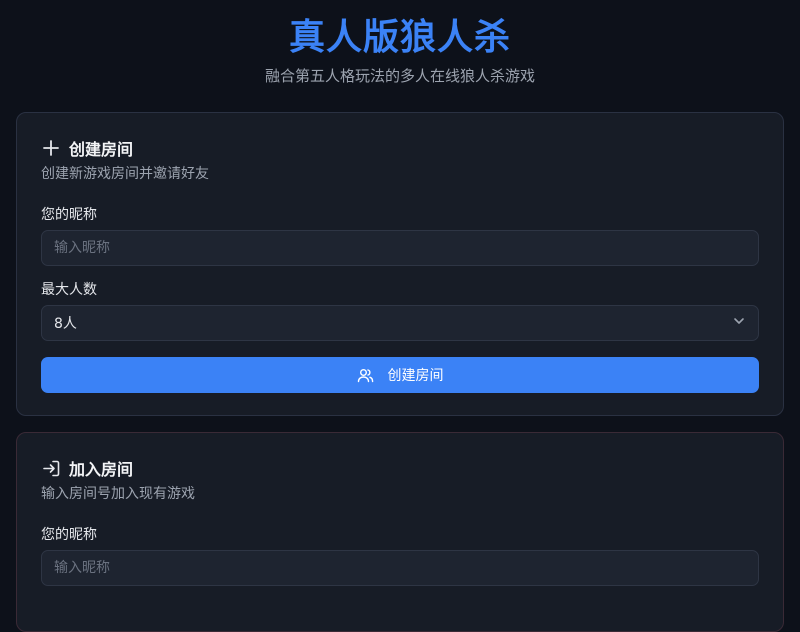 This screenshot has height=632, width=800. I want to click on join-room-title: 加入房间, so click(101, 469).